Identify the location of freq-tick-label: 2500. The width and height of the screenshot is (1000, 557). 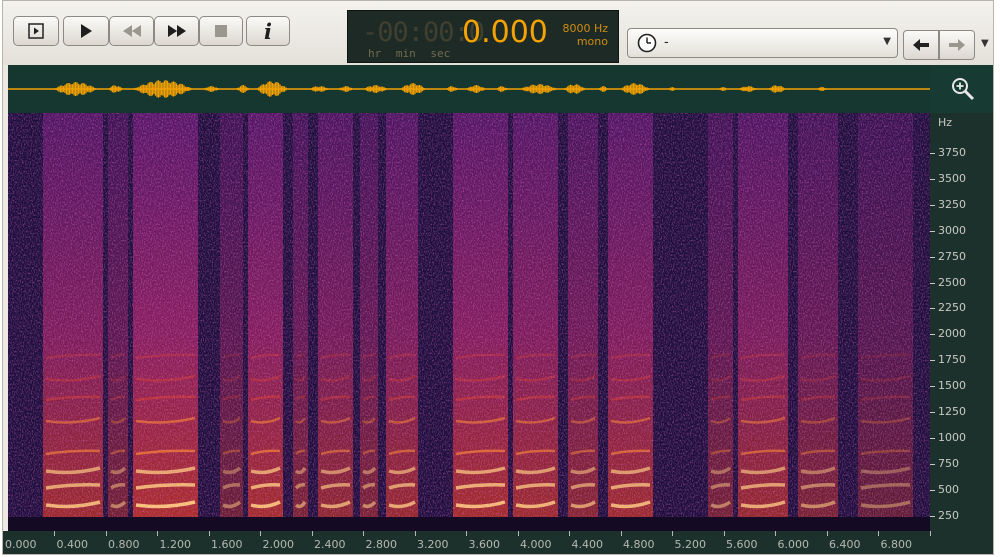
(952, 282).